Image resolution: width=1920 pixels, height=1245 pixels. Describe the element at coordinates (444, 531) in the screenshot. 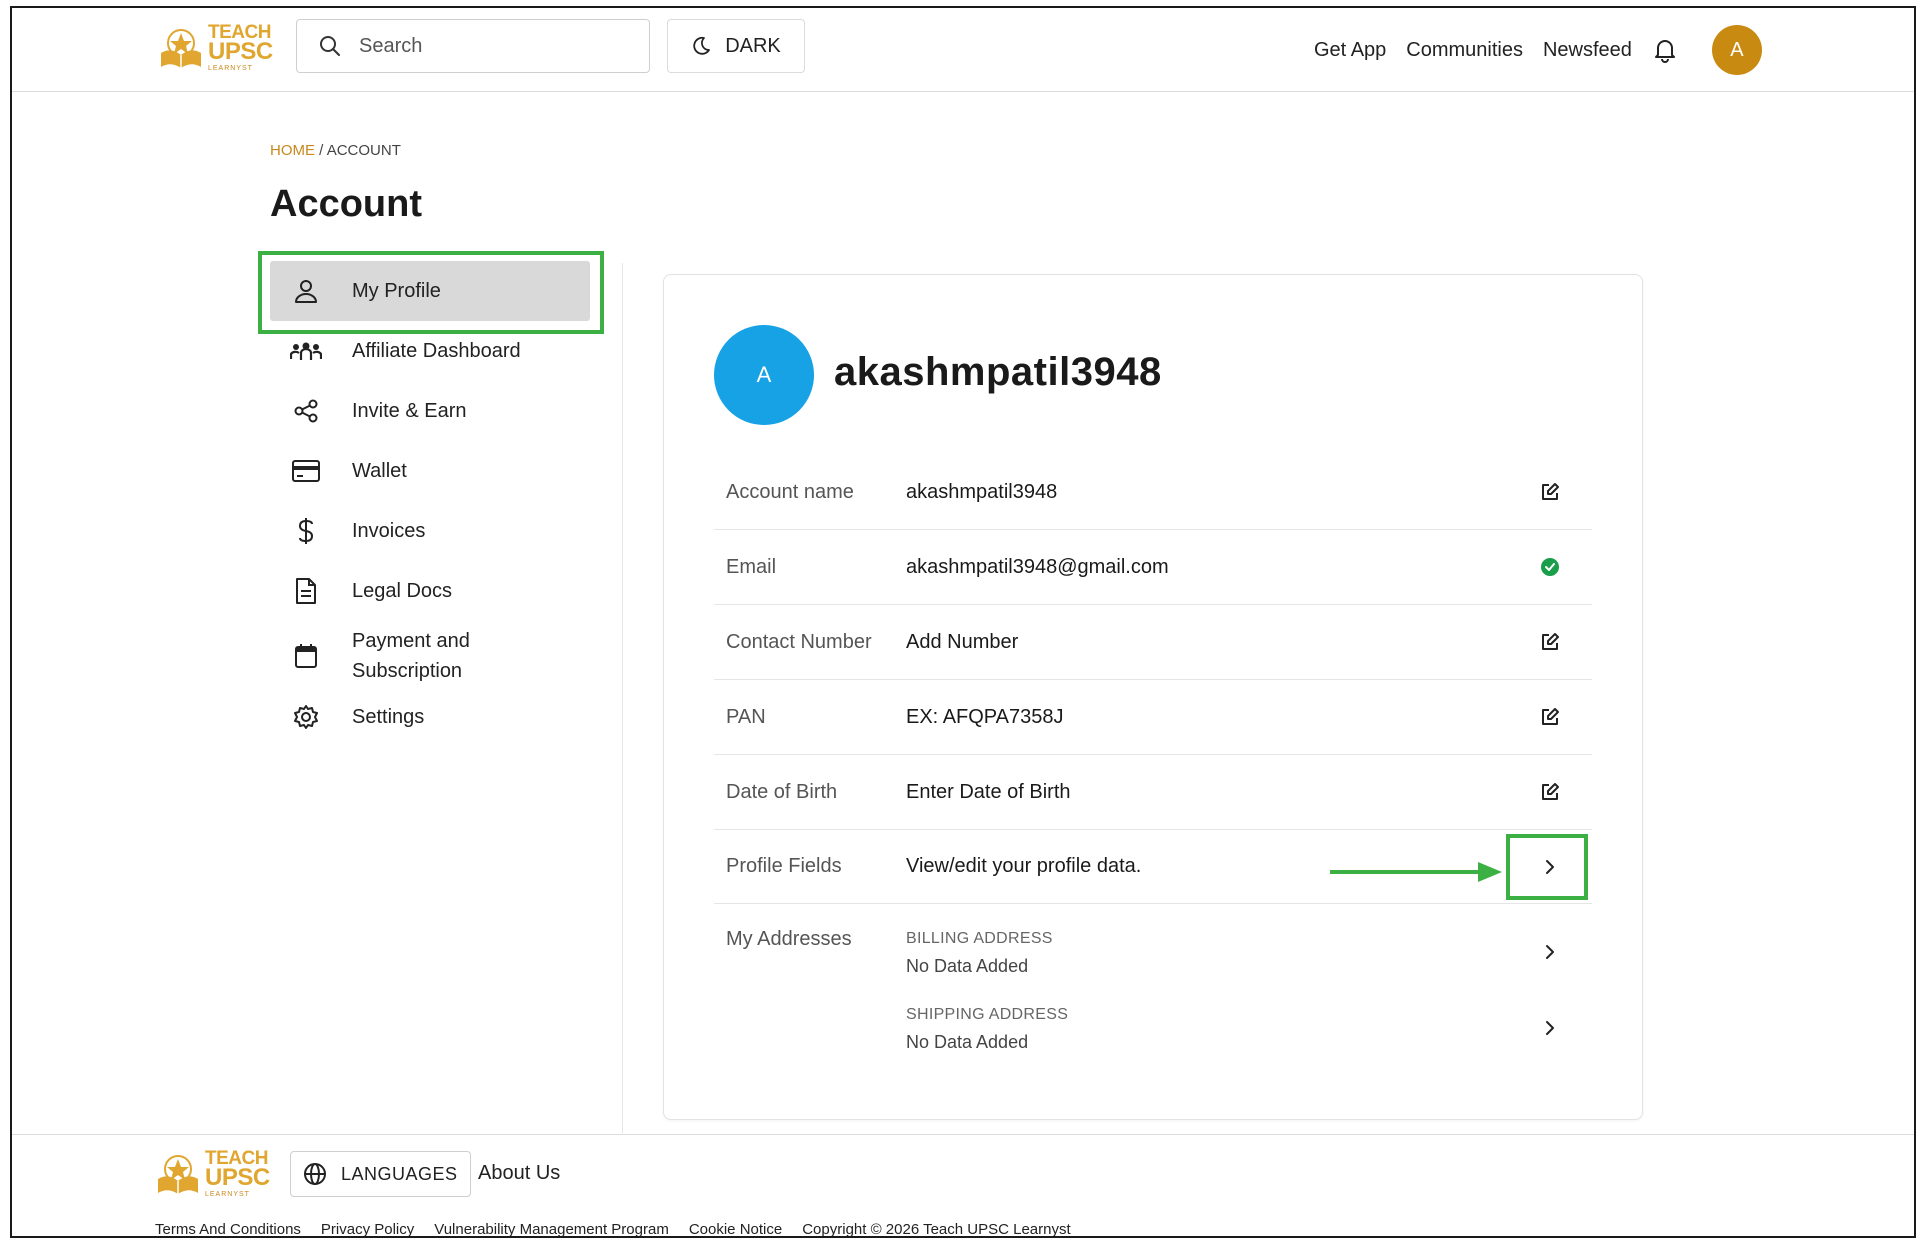

I see `sidebar-item-invoices: Invoices` at that location.